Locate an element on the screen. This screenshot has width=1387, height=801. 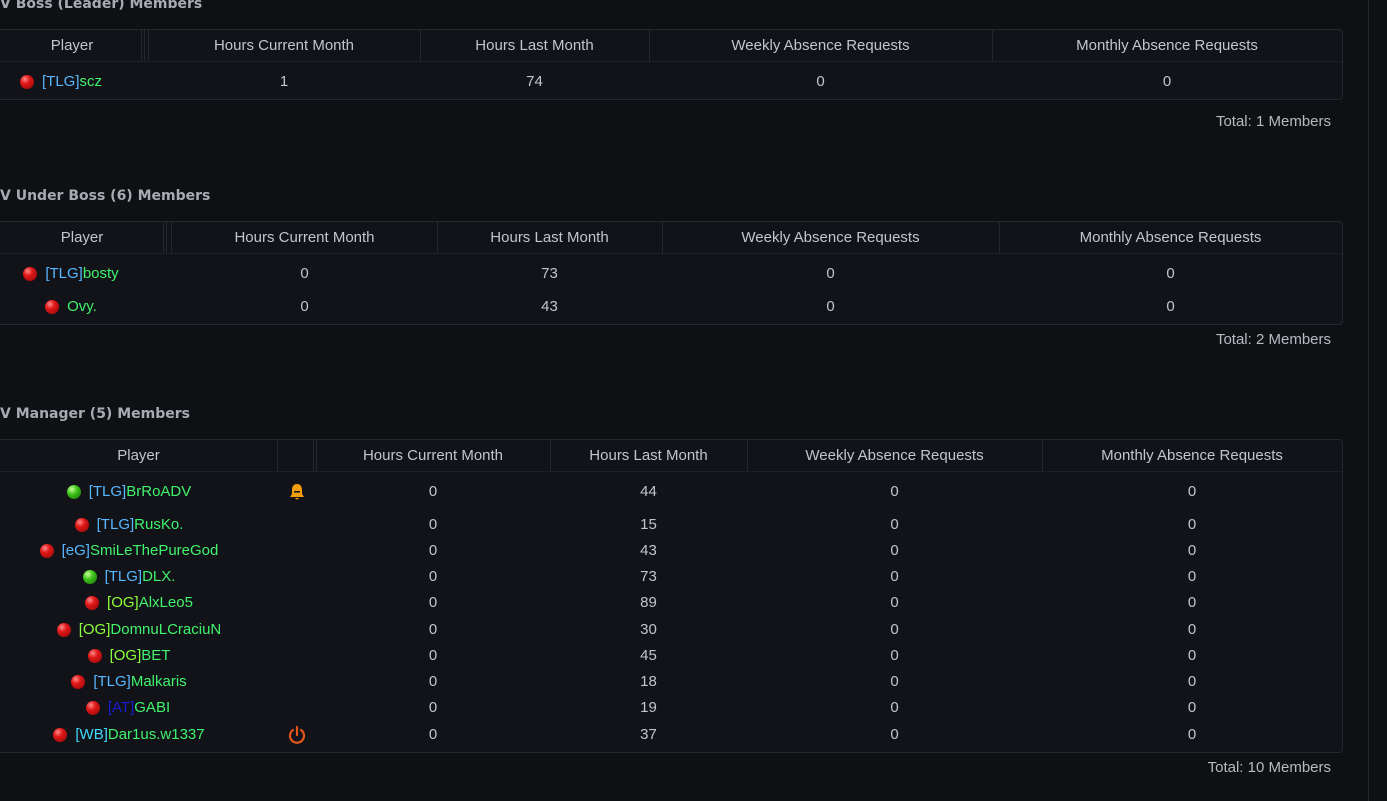
player-cell: [TLG] BrRoADV is located at coordinates (129, 492).